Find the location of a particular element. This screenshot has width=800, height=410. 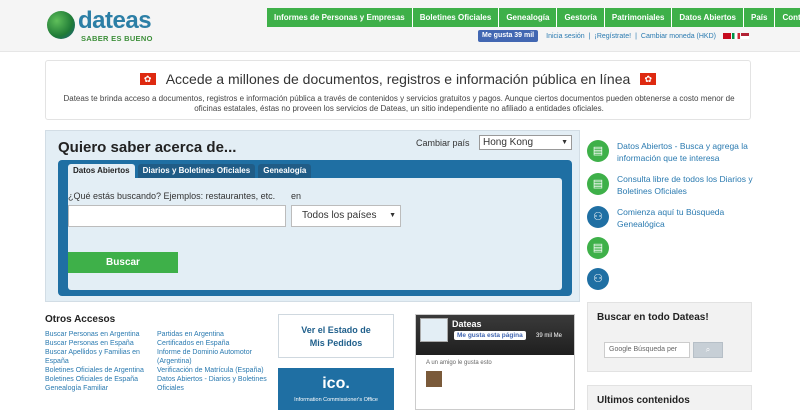

nav-pais: País is located at coordinates (760, 17).